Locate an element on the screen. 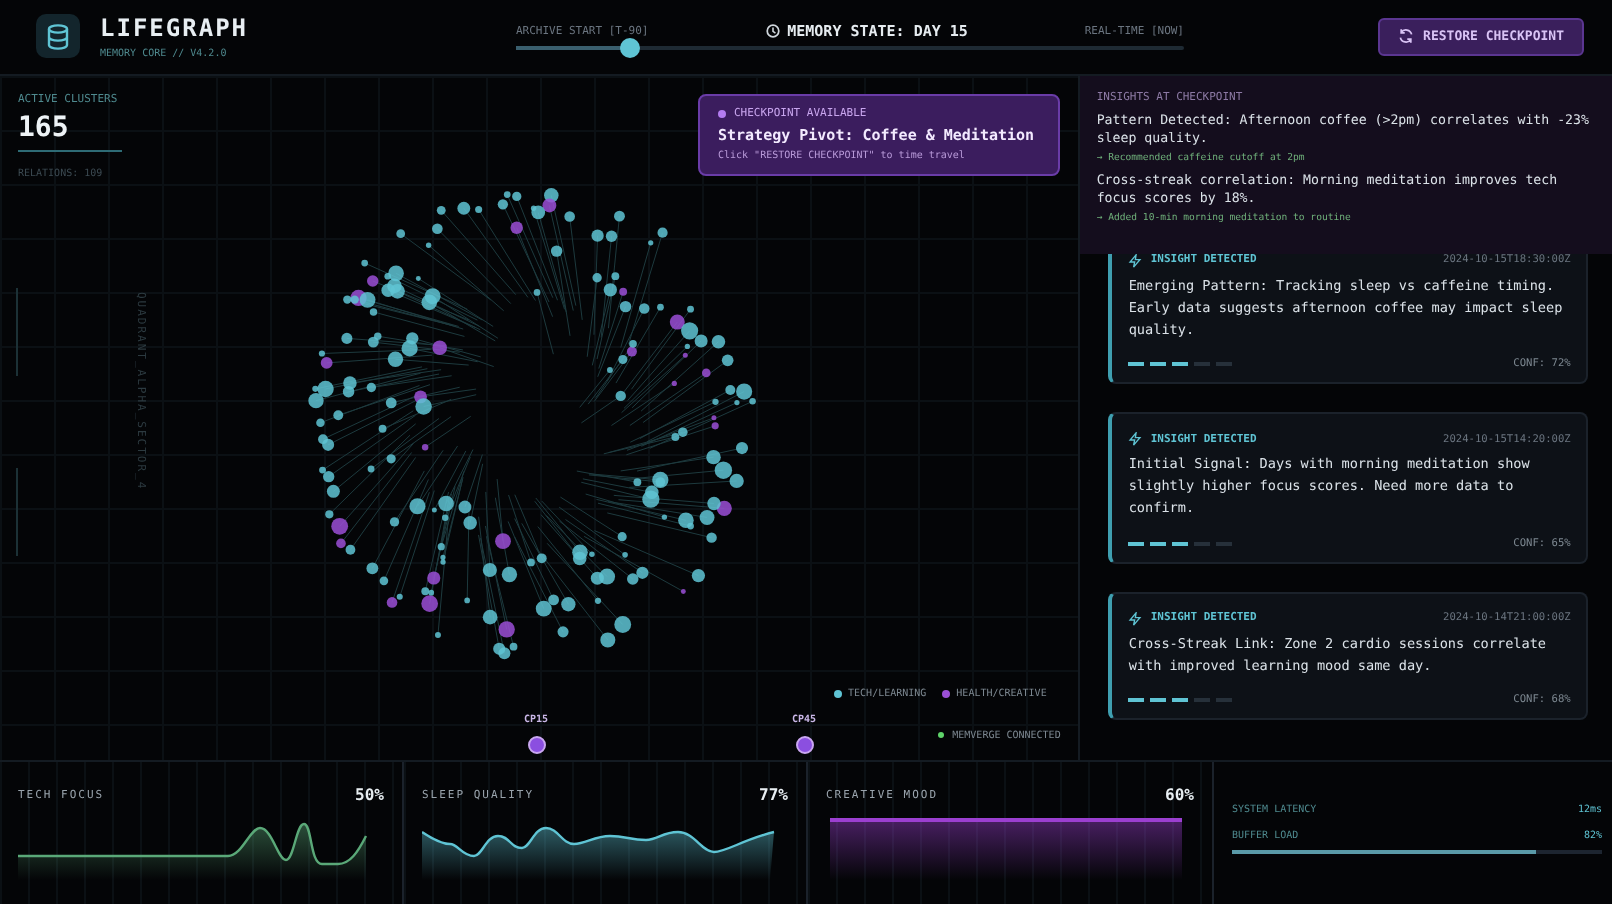 The image size is (1612, 904). metric-value: 60% is located at coordinates (1179, 795).